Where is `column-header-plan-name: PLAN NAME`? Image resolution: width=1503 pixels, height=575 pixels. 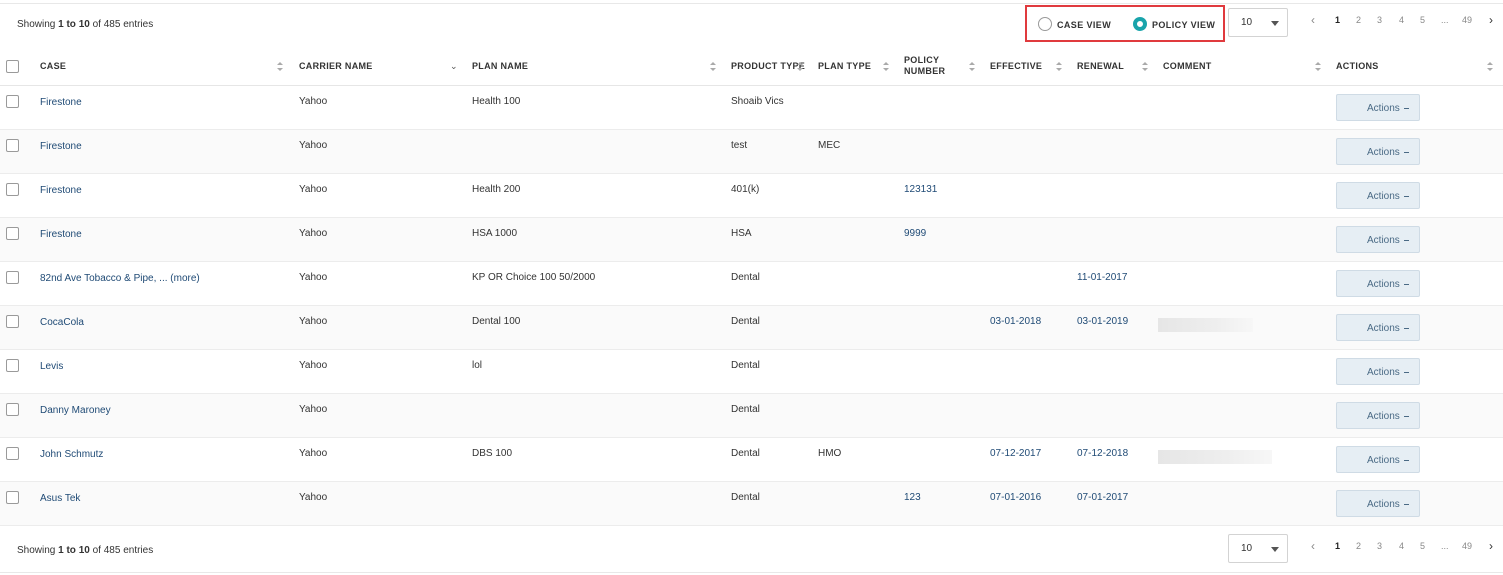 column-header-plan-name: PLAN NAME is located at coordinates (500, 66).